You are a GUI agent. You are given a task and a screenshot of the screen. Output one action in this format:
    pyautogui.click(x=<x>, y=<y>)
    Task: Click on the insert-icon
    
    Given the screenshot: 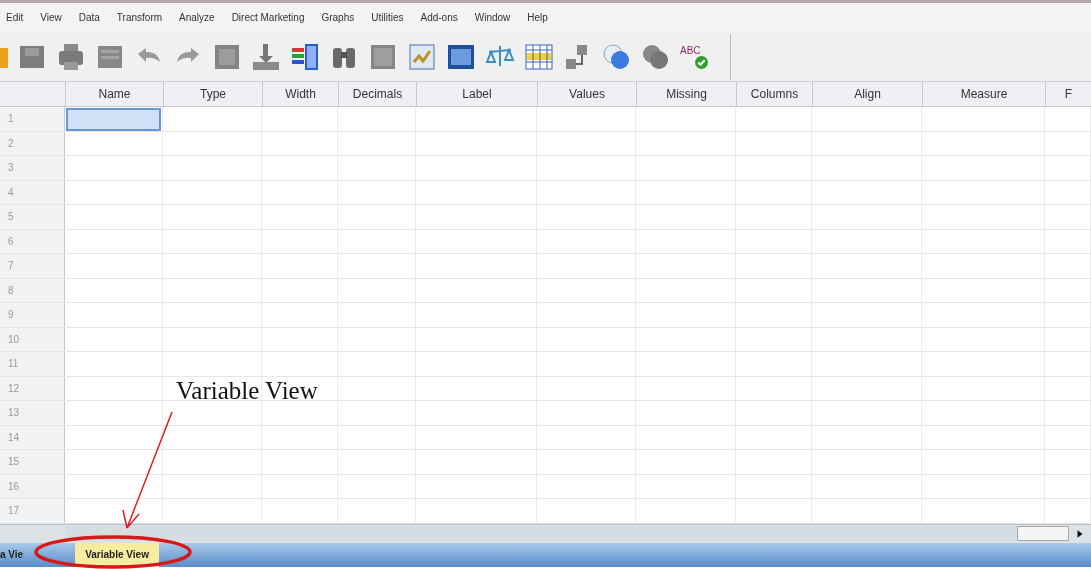 What is the action you would take?
    pyautogui.click(x=266, y=56)
    